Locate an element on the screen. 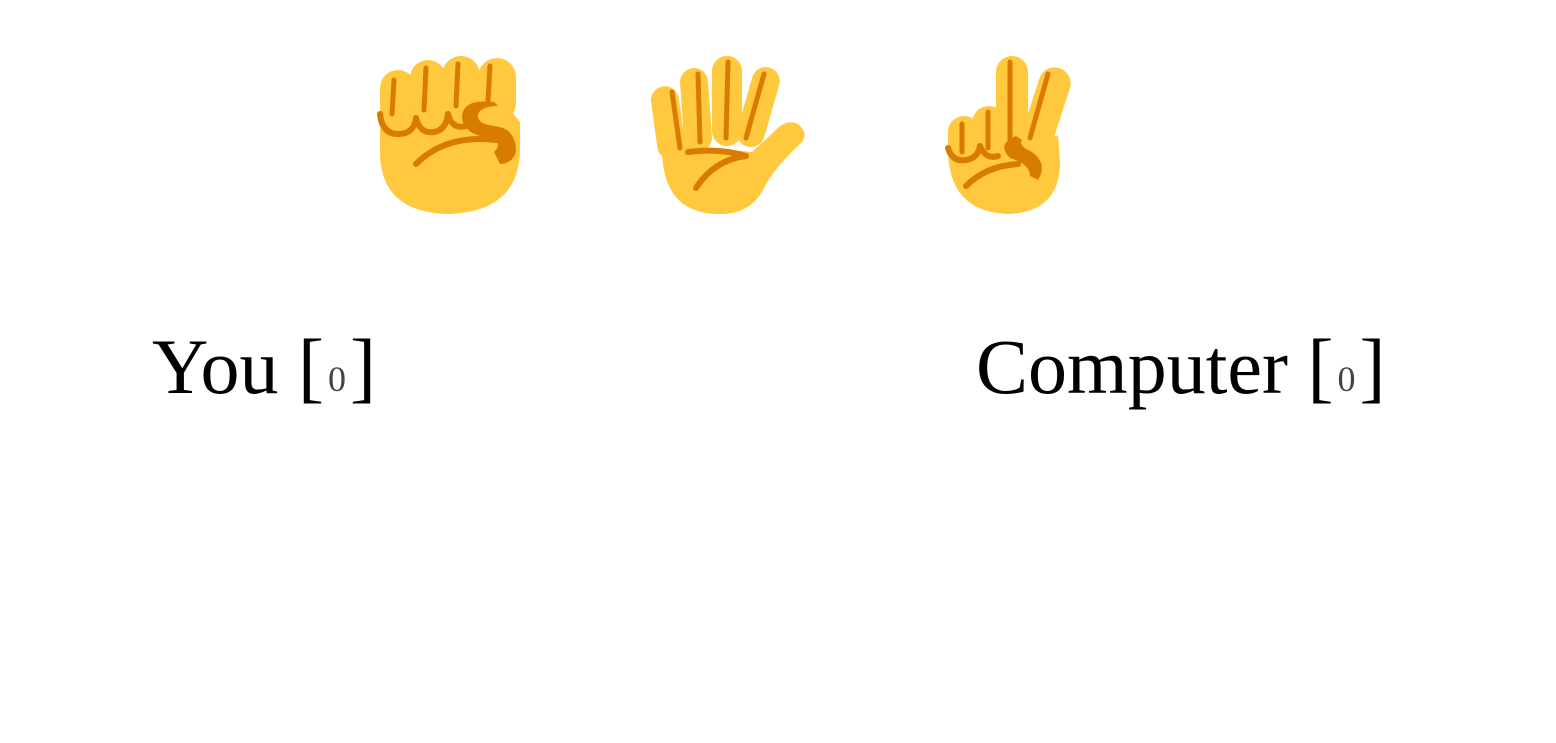  raised-fist-icon is located at coordinates (448, 135).